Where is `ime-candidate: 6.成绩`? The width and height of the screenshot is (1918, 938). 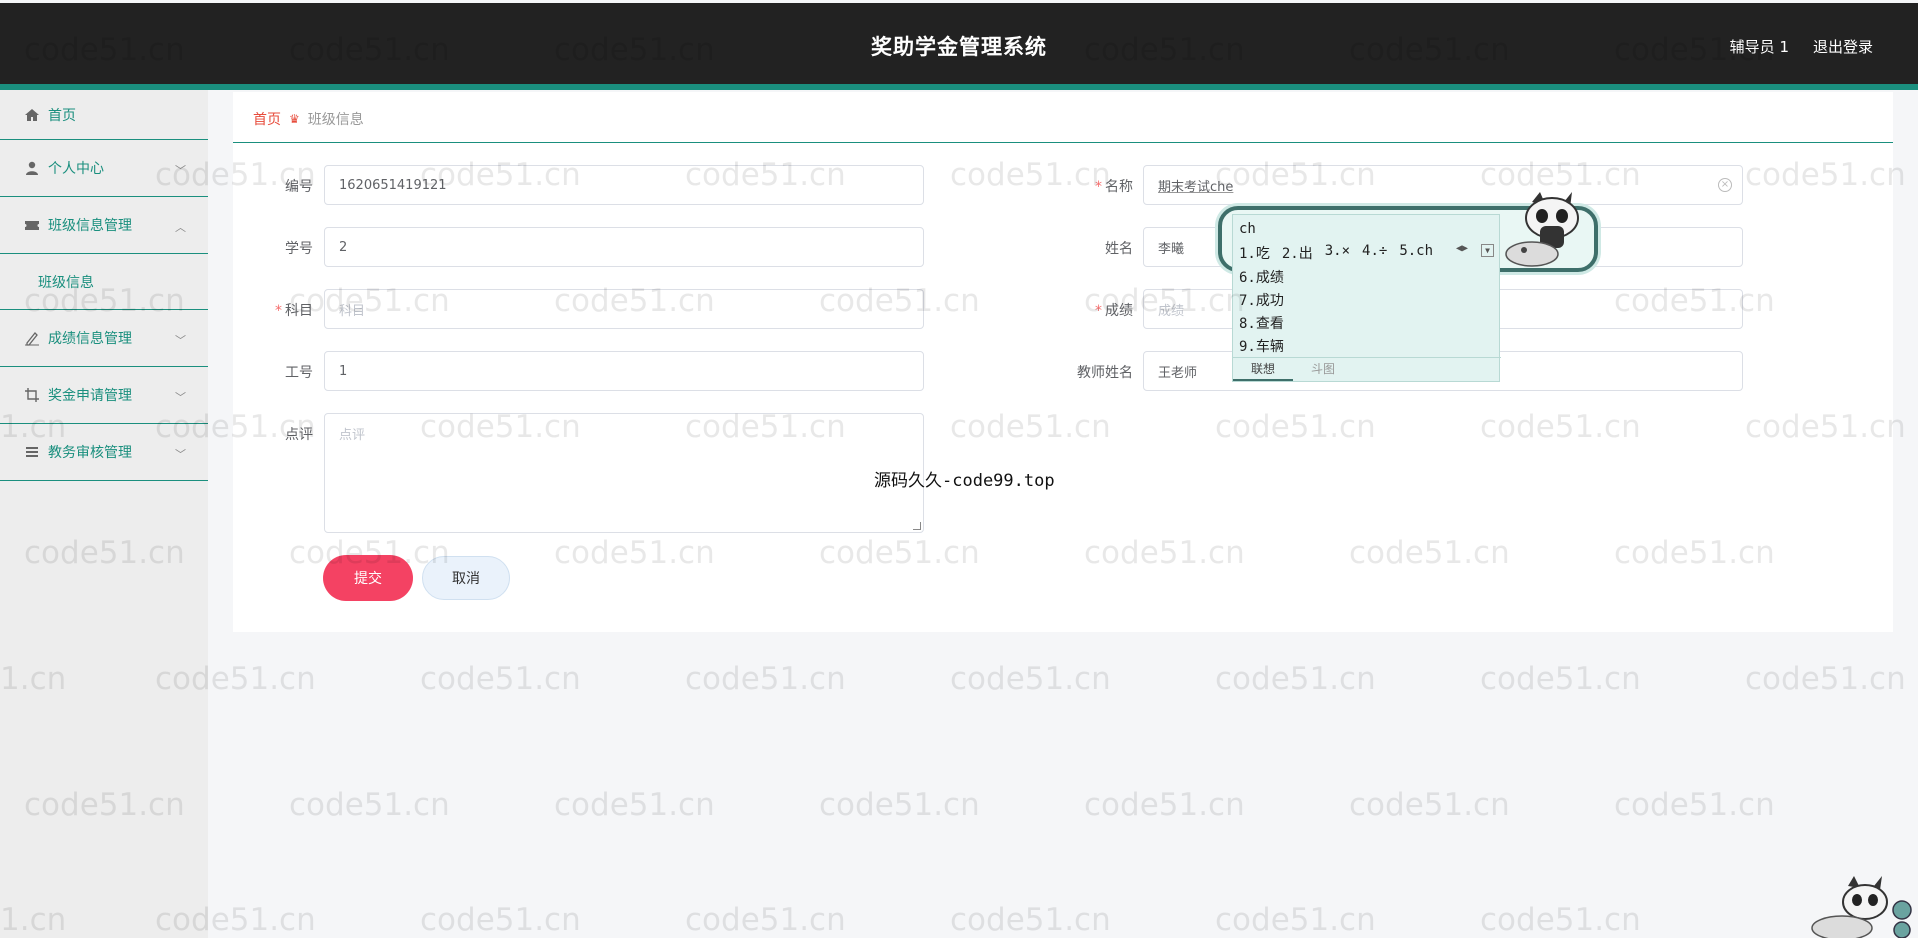 ime-candidate: 6.成绩 is located at coordinates (1261, 277).